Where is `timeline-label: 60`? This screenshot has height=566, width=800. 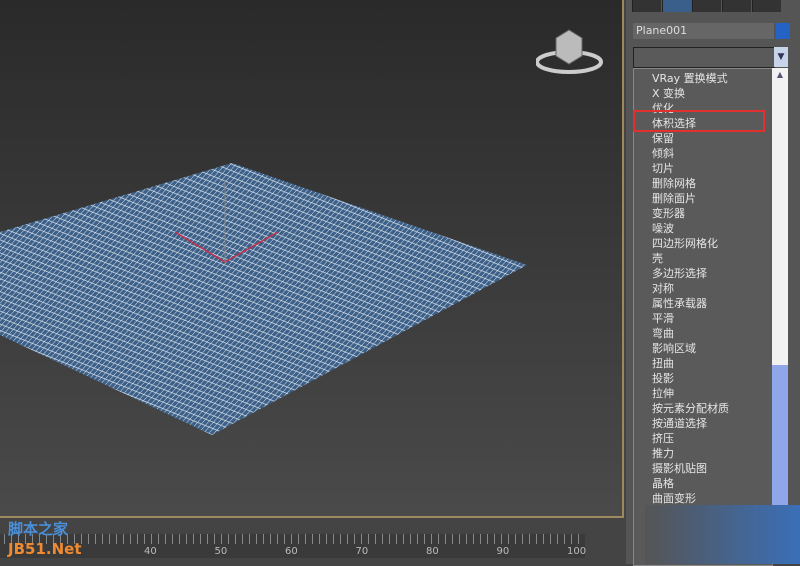
timeline-label: 60 is located at coordinates (291, 551).